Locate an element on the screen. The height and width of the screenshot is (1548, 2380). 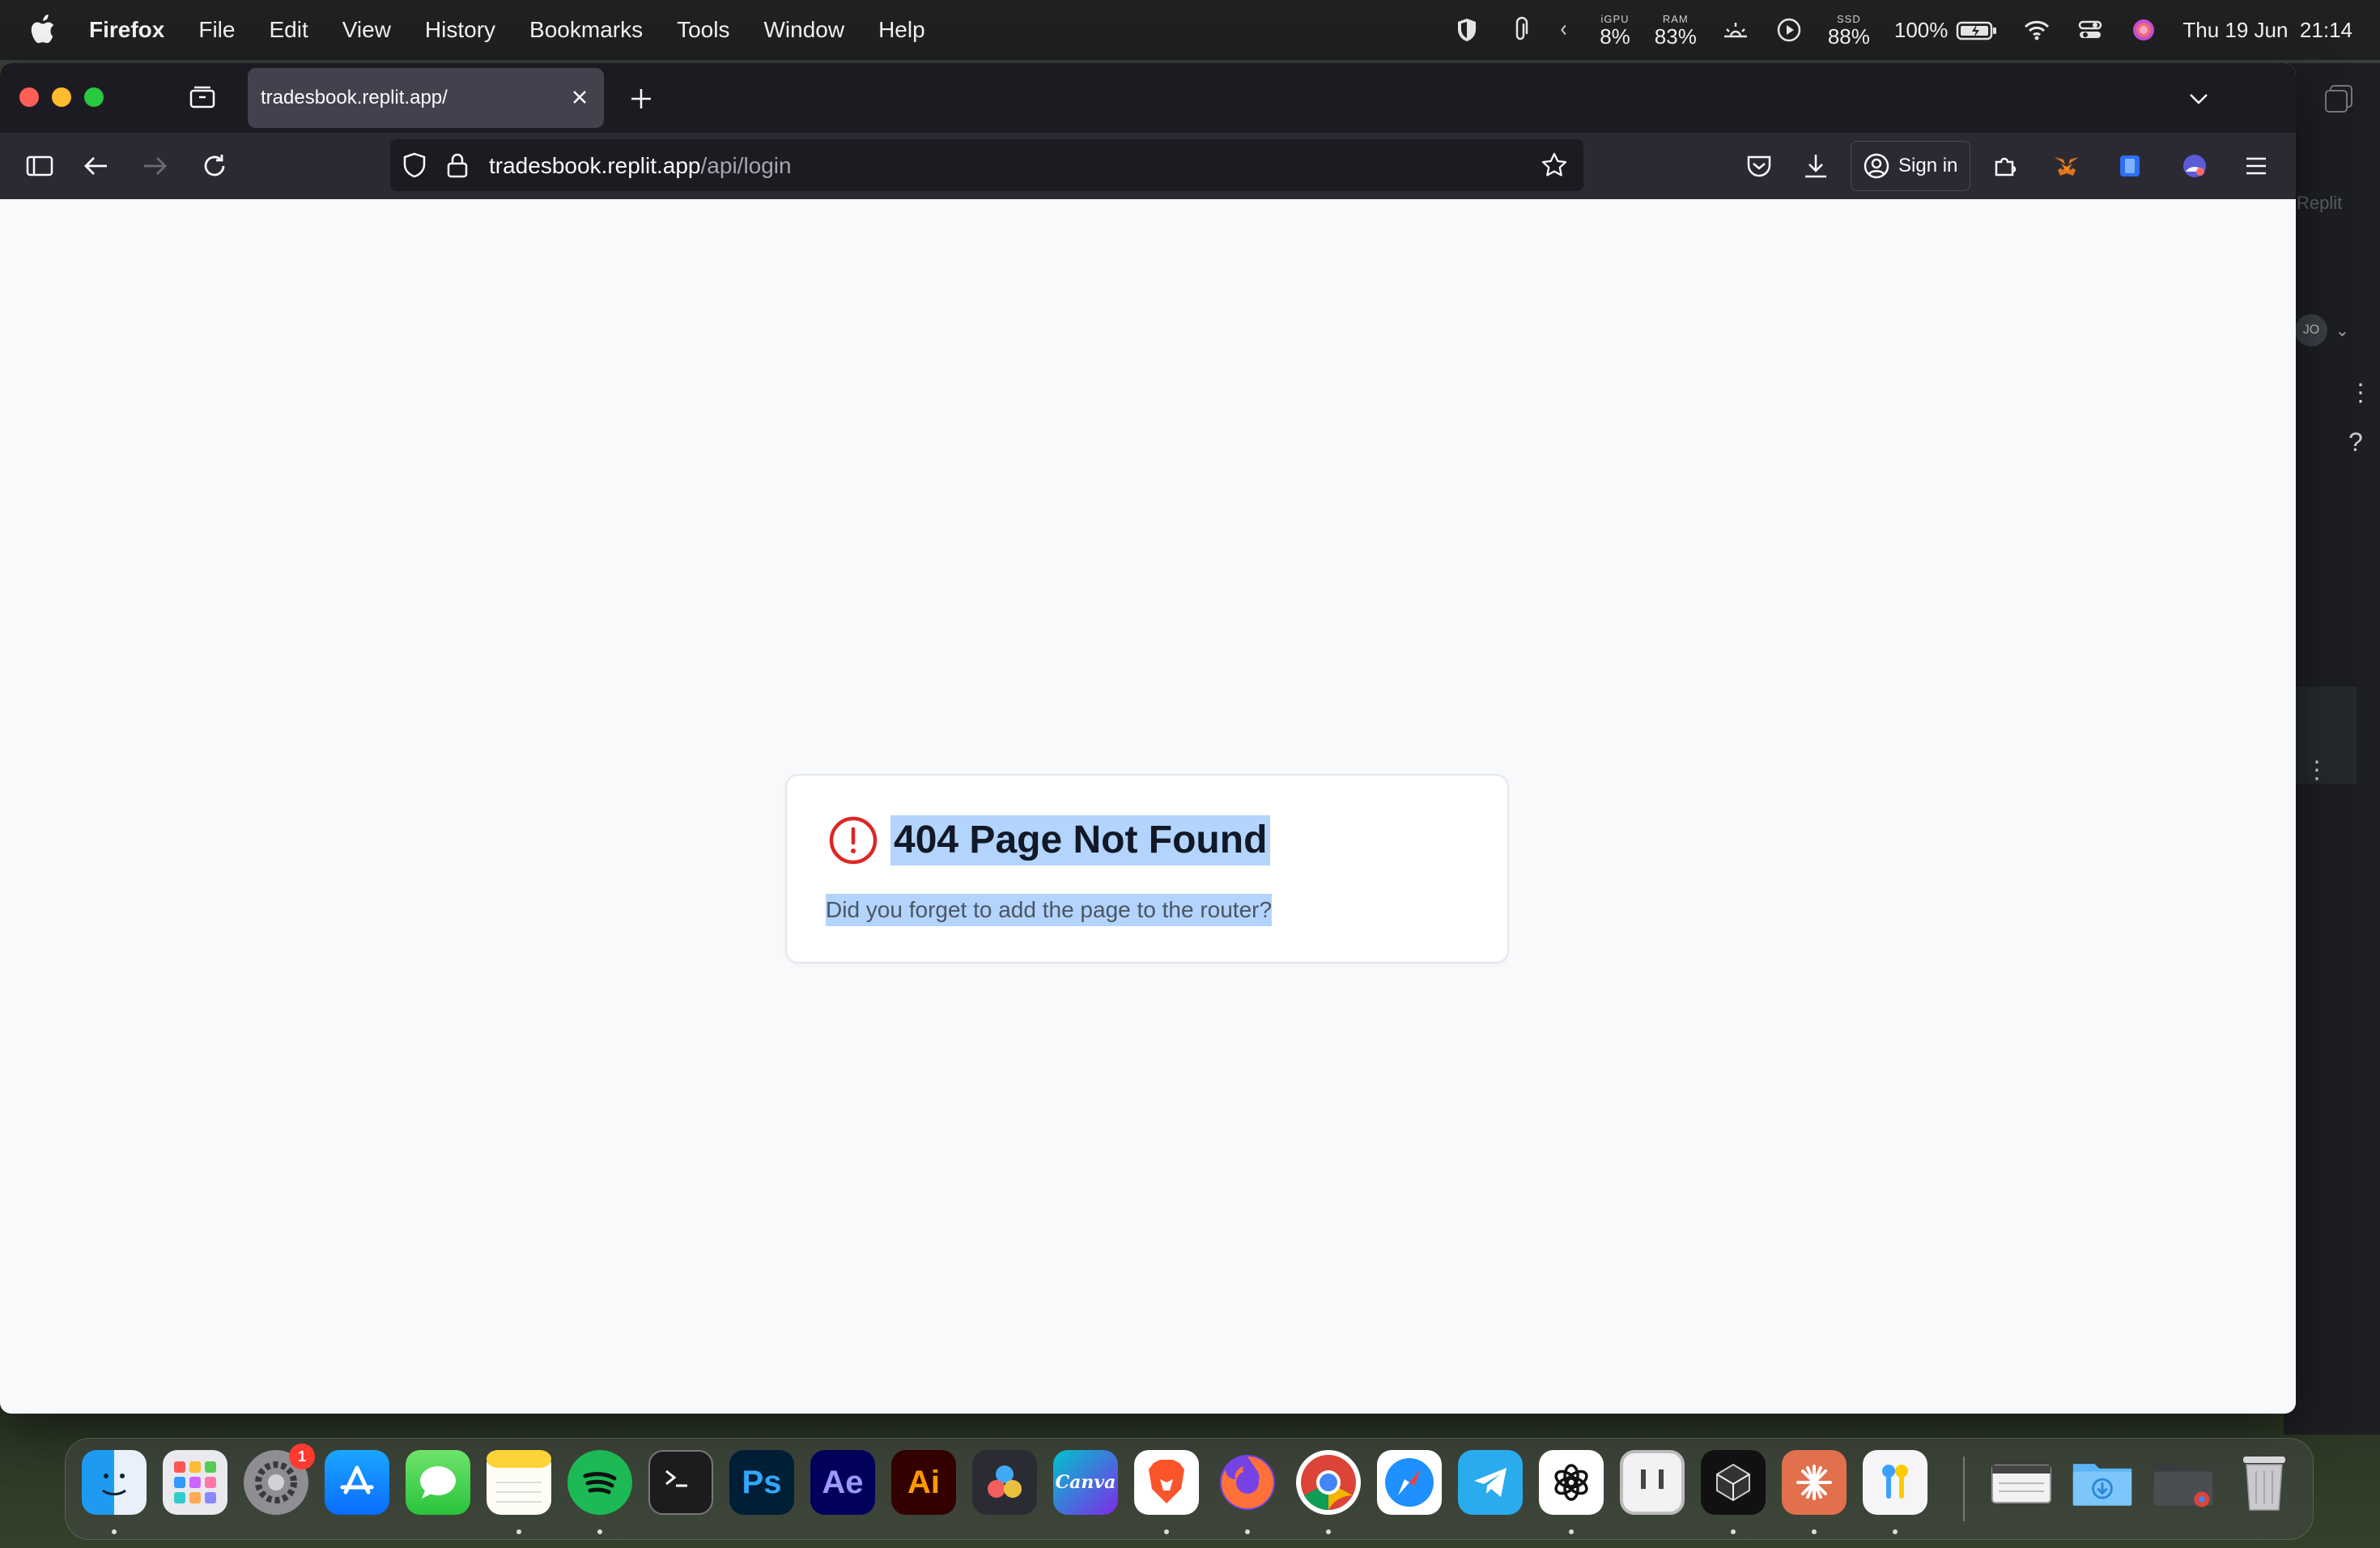
chevron-down-icon: ⌄ is located at coordinates (2342, 331).